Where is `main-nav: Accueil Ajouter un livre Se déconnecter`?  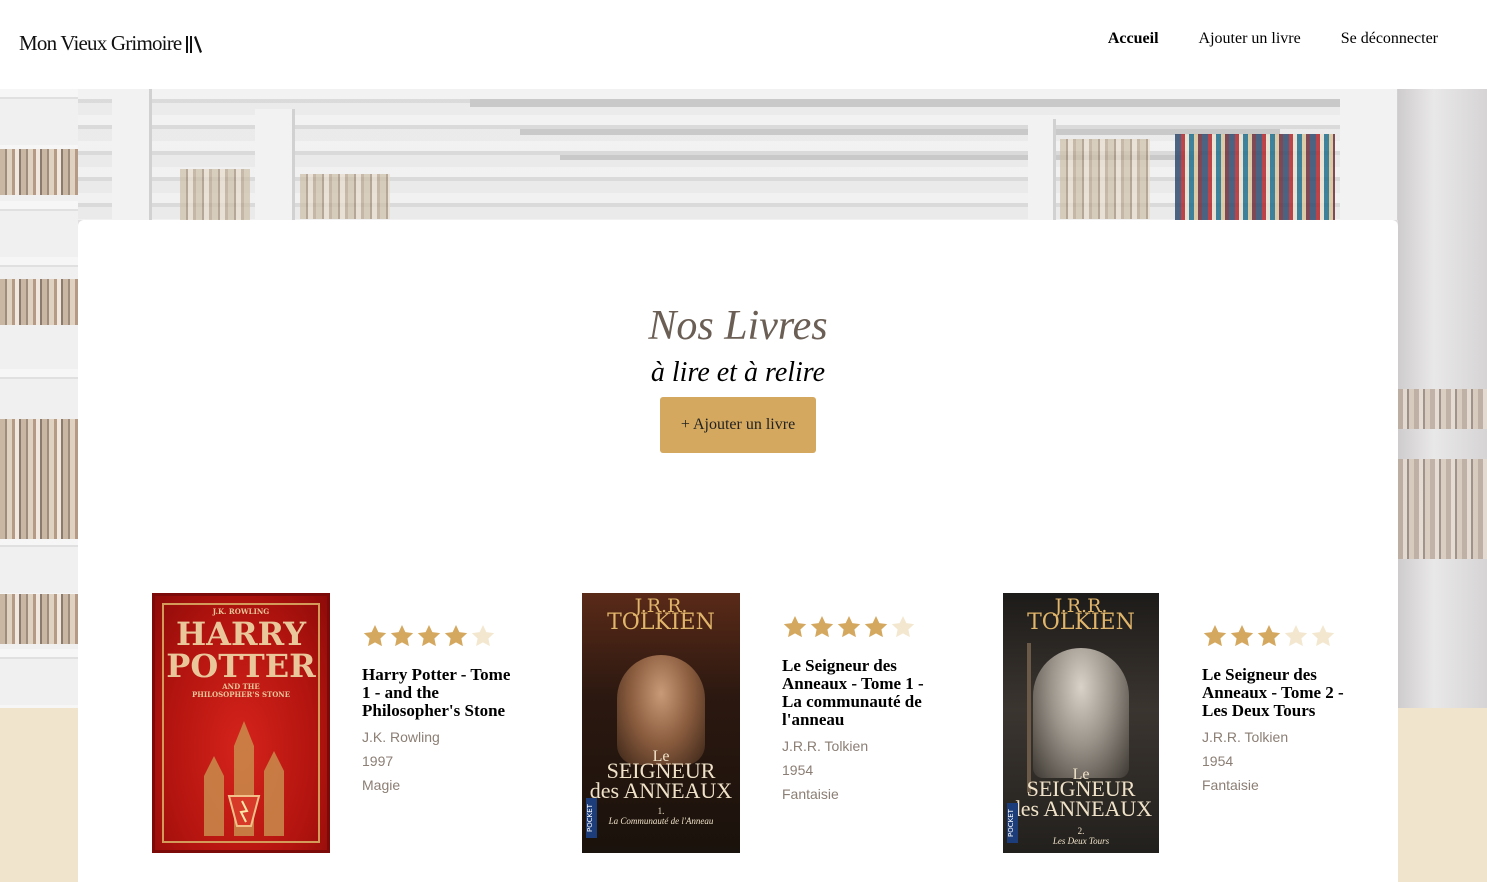
main-nav: Accueil Ajouter un livre Se déconnecter is located at coordinates (1273, 39).